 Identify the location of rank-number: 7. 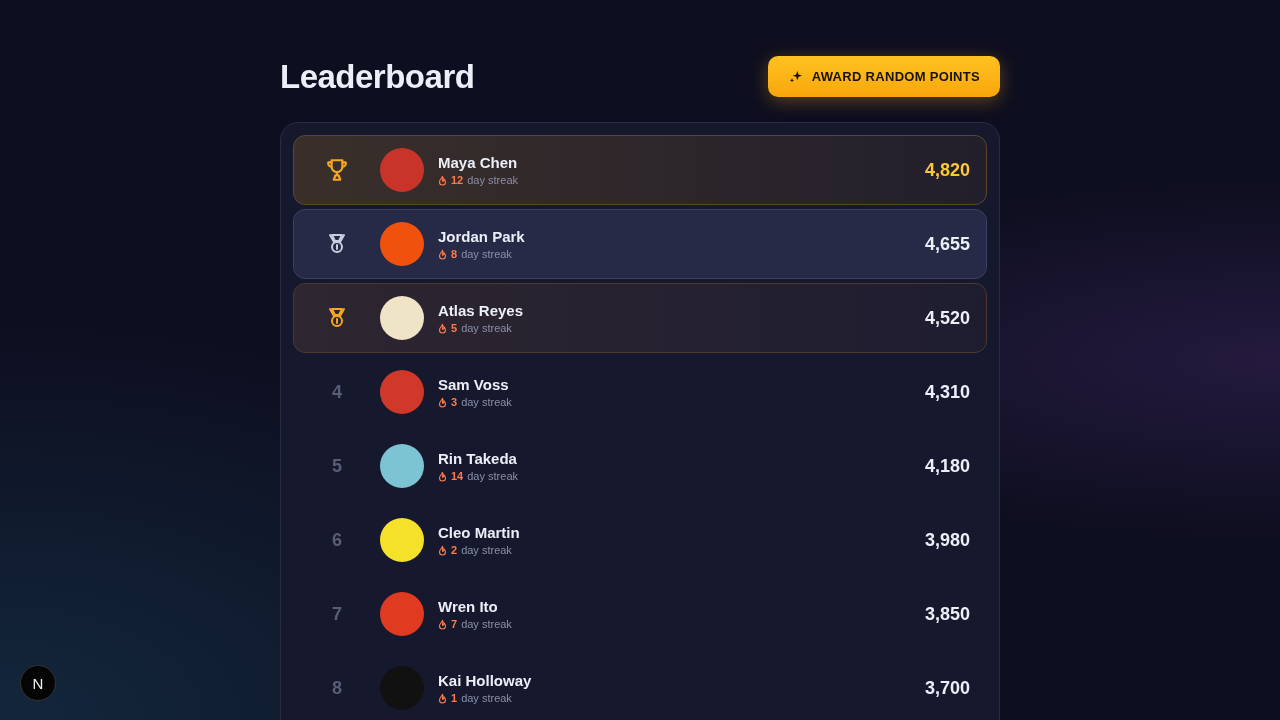
(337, 614).